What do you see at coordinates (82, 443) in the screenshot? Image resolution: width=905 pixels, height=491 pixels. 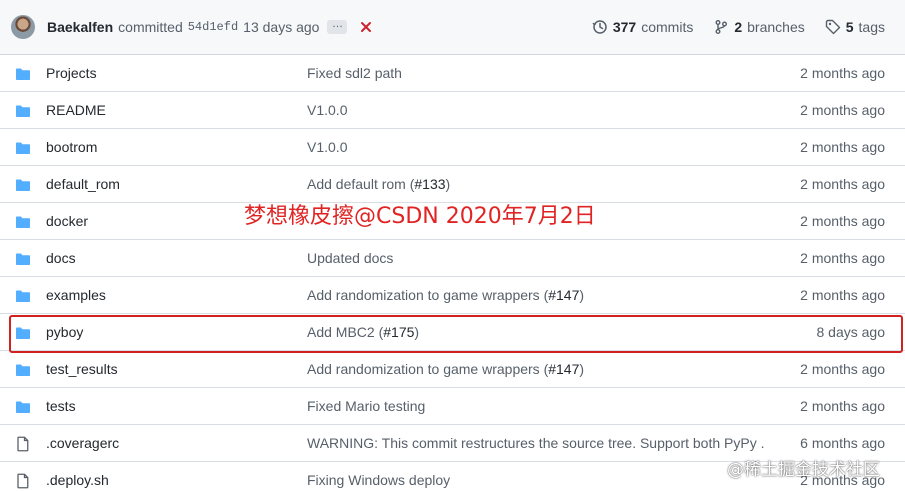 I see `file-name-link: .coveragerc` at bounding box center [82, 443].